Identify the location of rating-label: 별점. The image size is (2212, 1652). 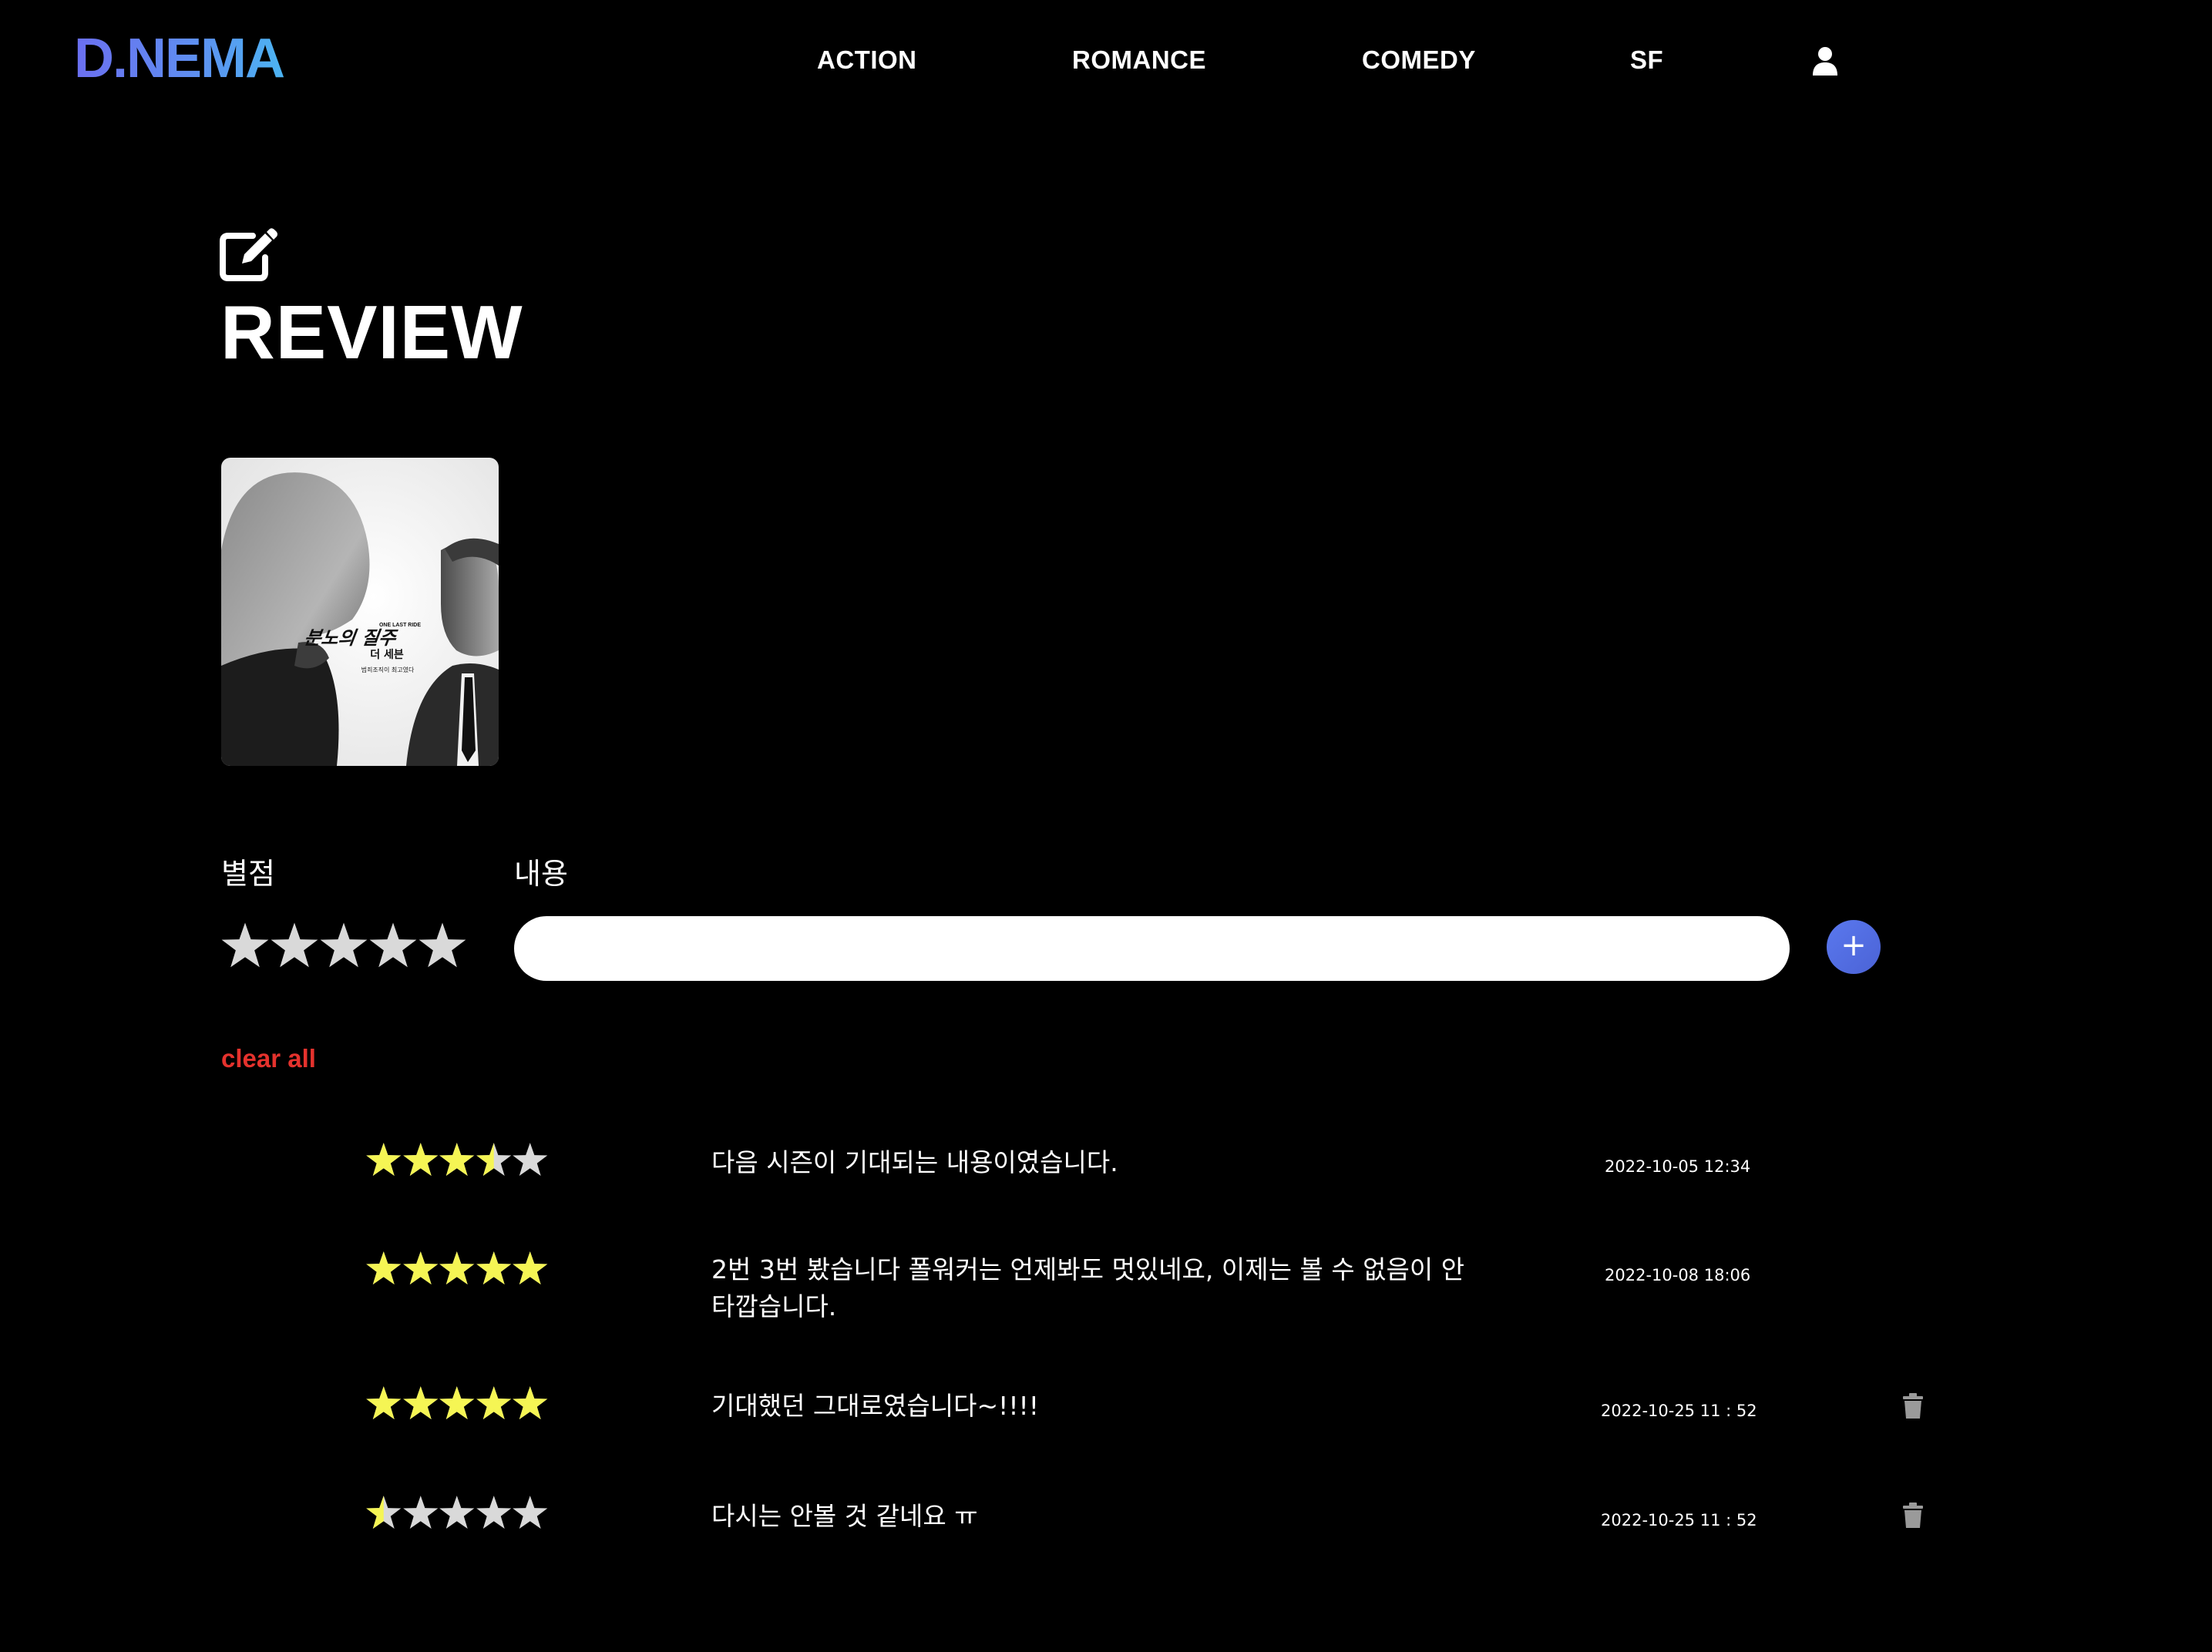
(248, 874).